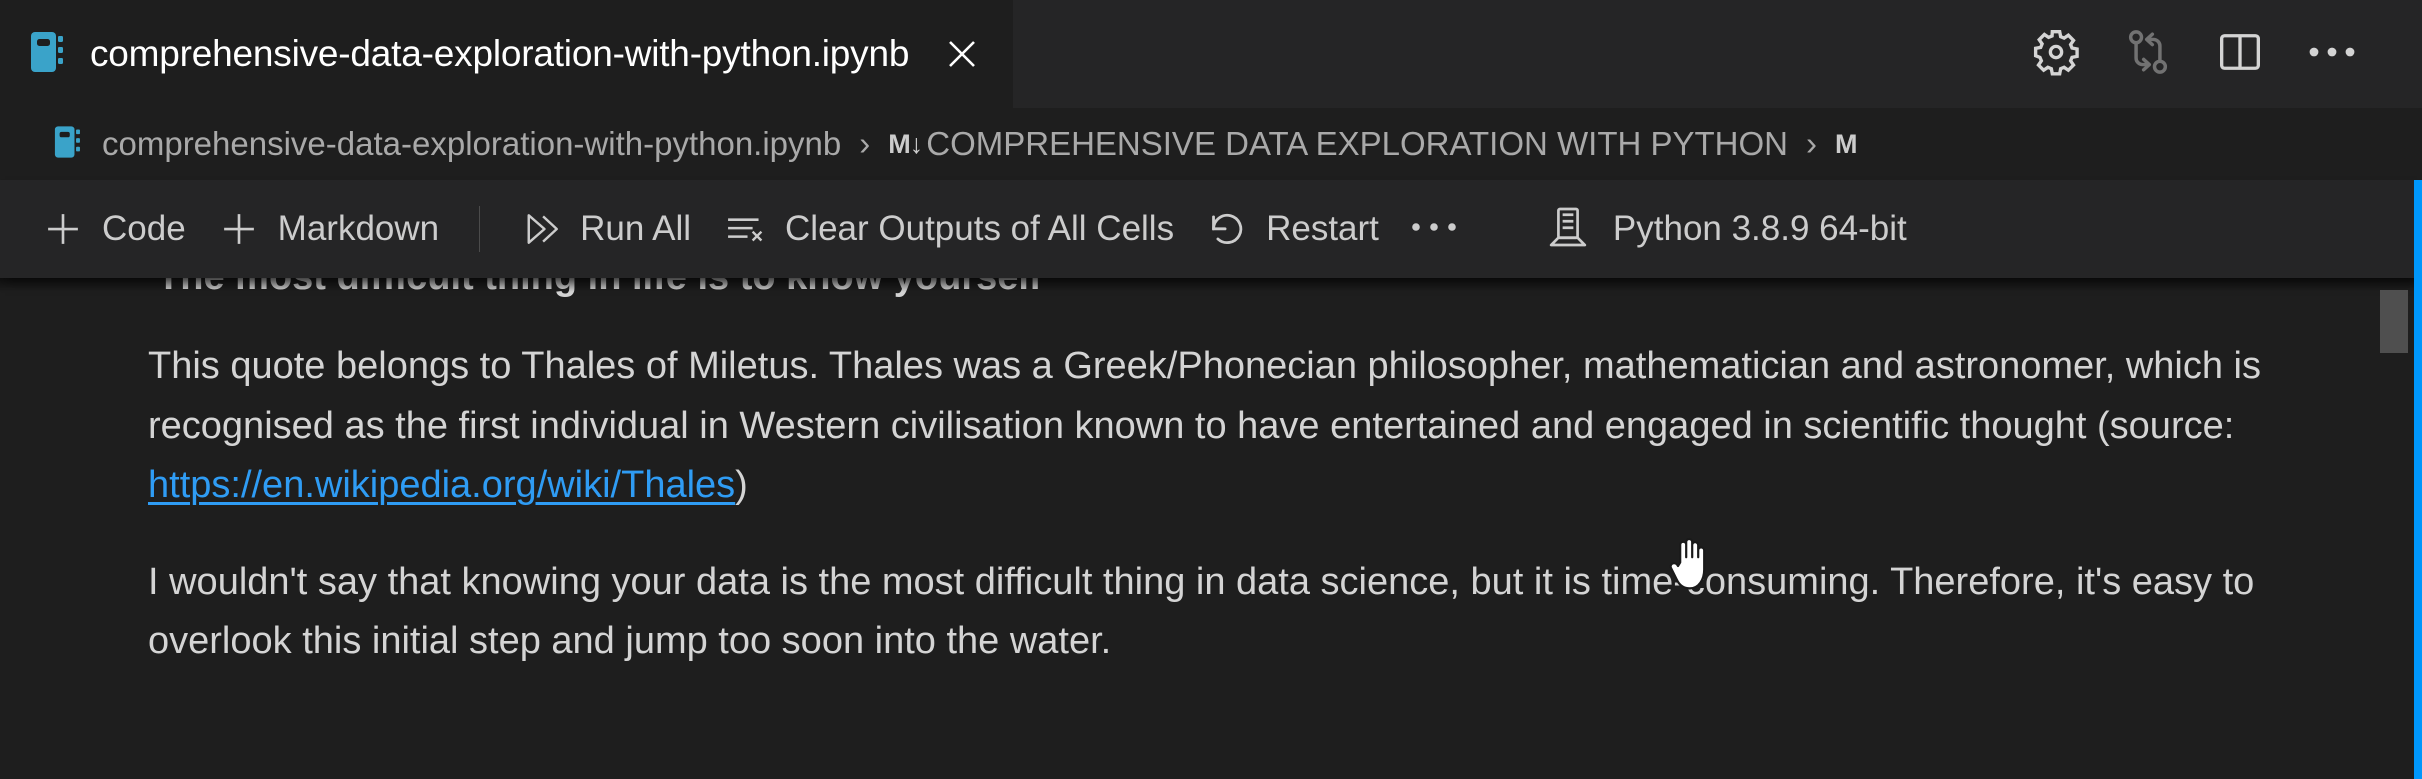 The image size is (2422, 779). I want to click on close-icon, so click(962, 54).